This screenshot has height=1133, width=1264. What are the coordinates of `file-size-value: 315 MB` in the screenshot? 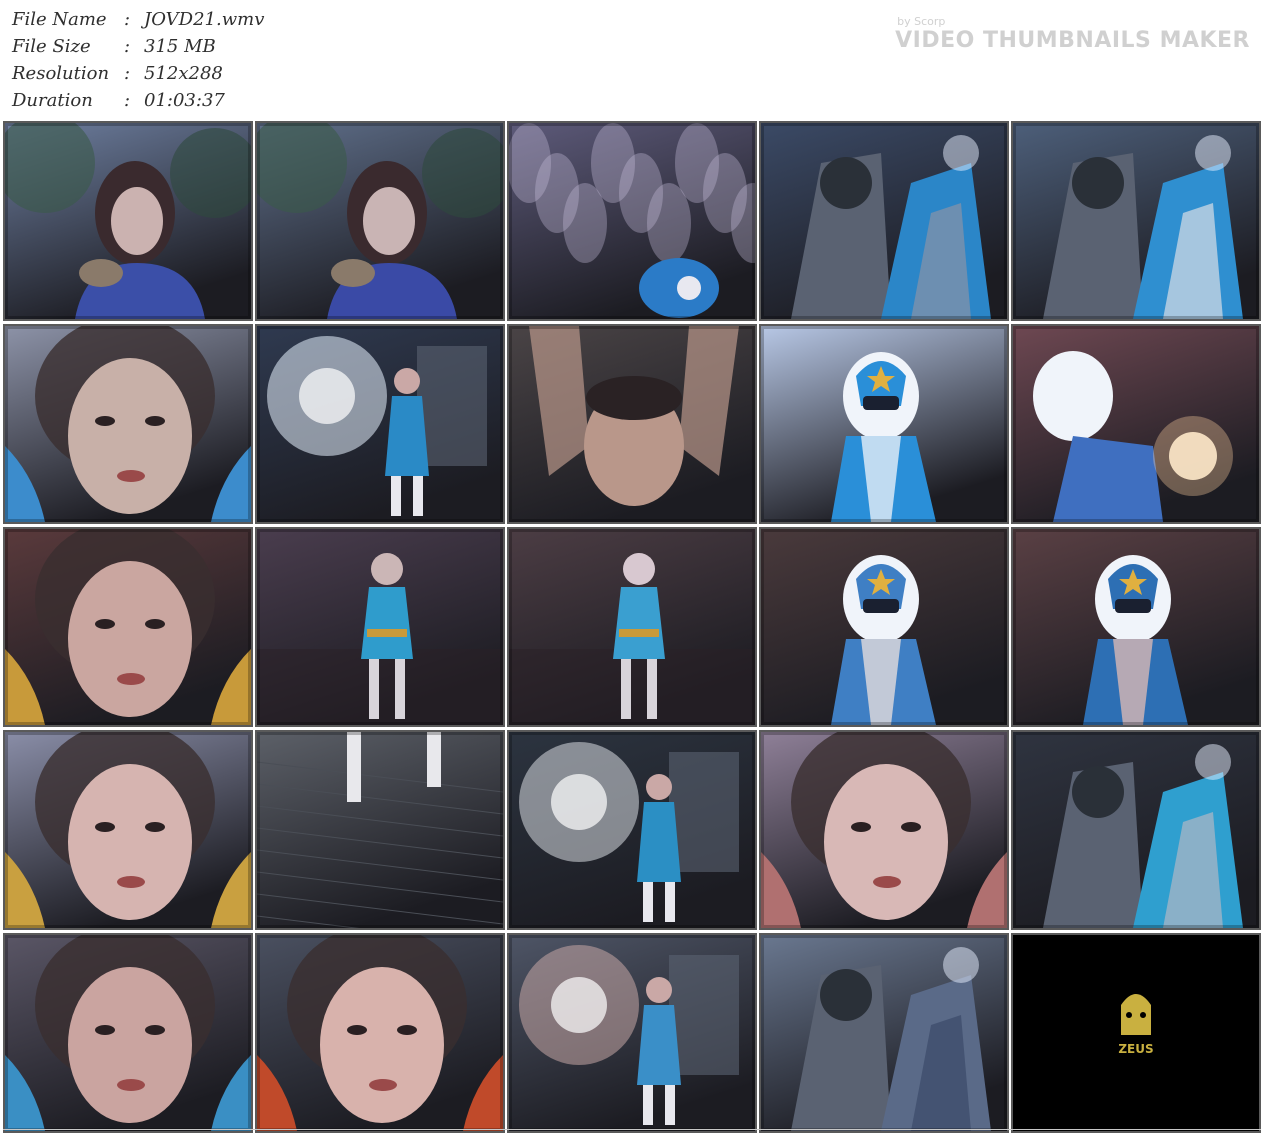 It's located at (180, 46).